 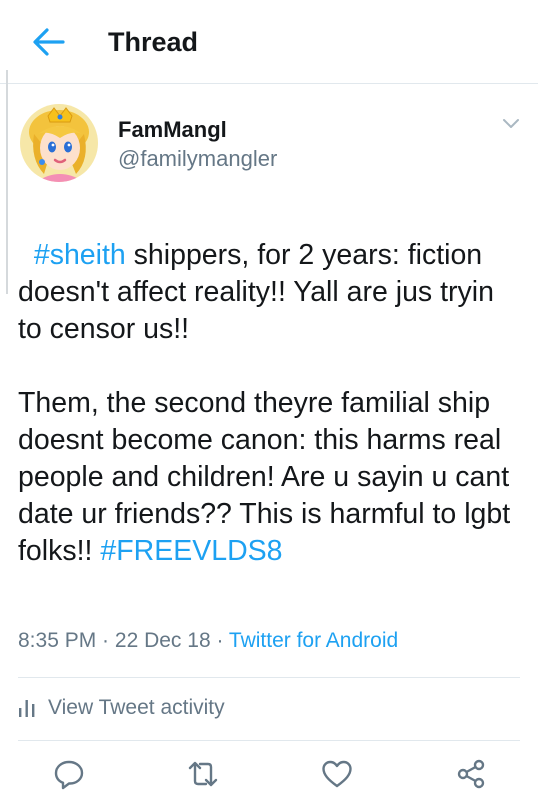 What do you see at coordinates (191, 551) in the screenshot?
I see `hashtag-link: #FREEVLDS8` at bounding box center [191, 551].